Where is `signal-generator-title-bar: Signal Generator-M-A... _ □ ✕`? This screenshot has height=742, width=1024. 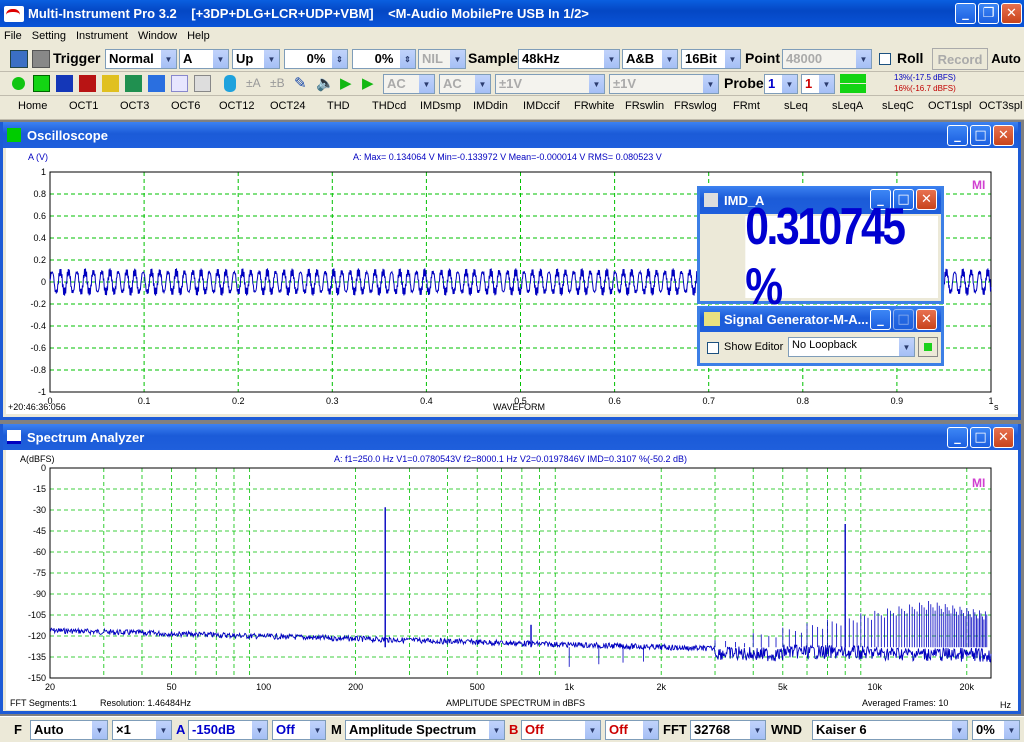 signal-generator-title-bar: Signal Generator-M-A... _ □ ✕ is located at coordinates (820, 319).